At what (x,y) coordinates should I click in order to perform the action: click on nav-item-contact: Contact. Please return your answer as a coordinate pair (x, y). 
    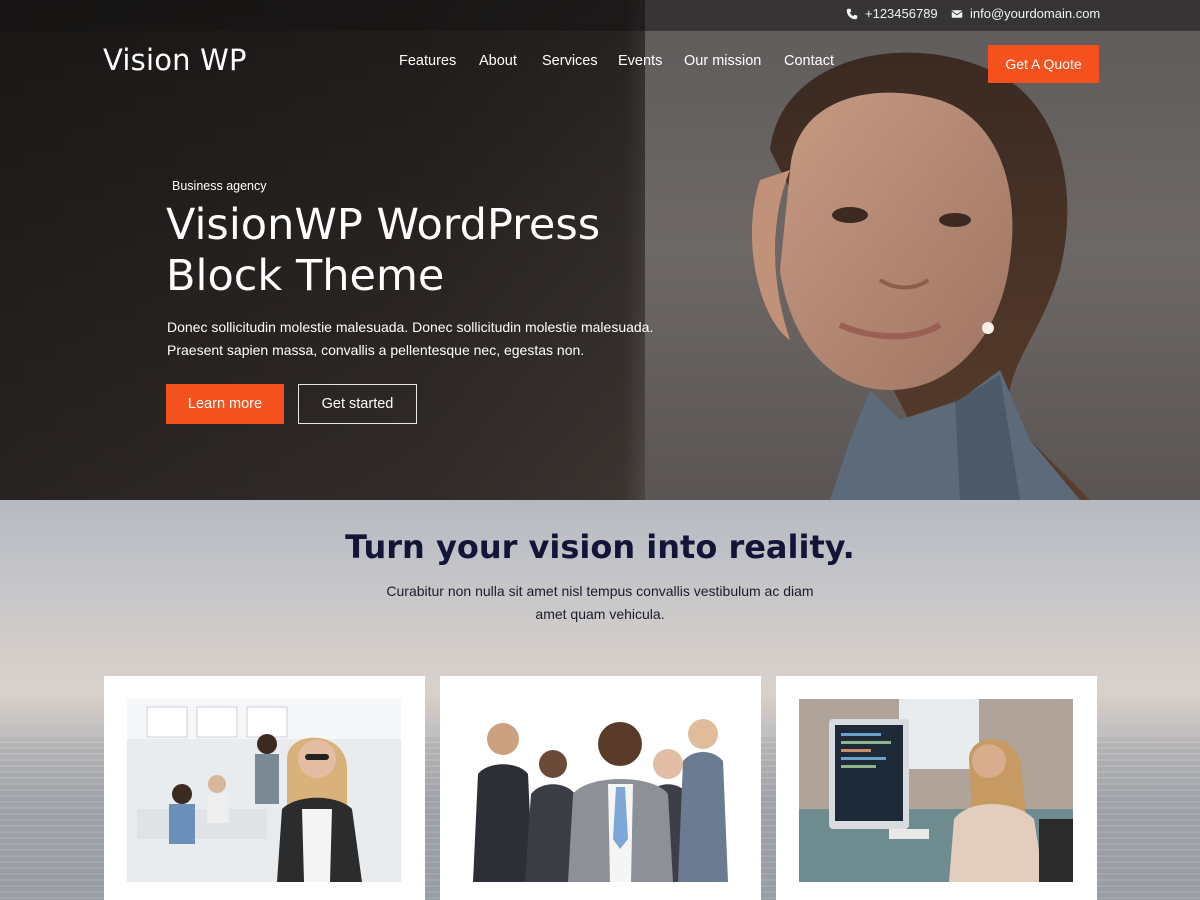
    Looking at the image, I should click on (809, 61).